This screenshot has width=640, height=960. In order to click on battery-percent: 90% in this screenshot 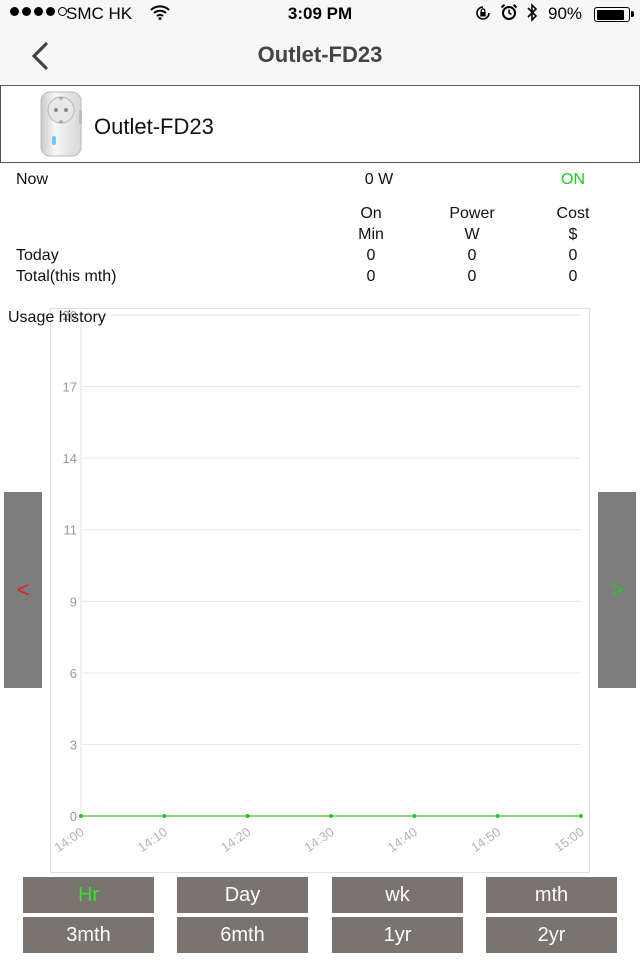, I will do `click(565, 13)`.